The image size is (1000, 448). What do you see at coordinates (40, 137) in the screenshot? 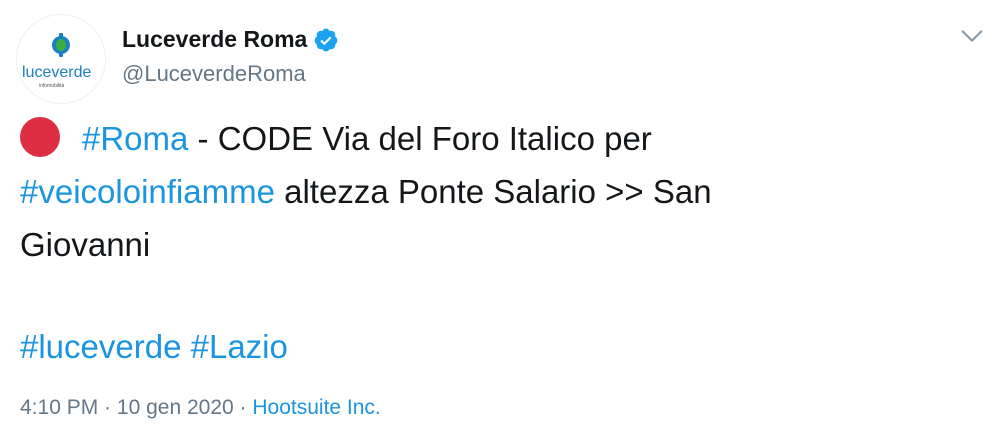
I see `red-circle-icon` at bounding box center [40, 137].